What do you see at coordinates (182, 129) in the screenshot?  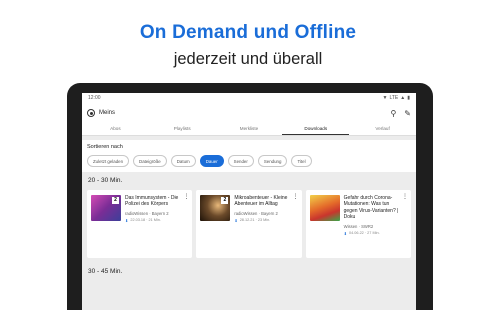 I see `tab-playlists: Playlists` at bounding box center [182, 129].